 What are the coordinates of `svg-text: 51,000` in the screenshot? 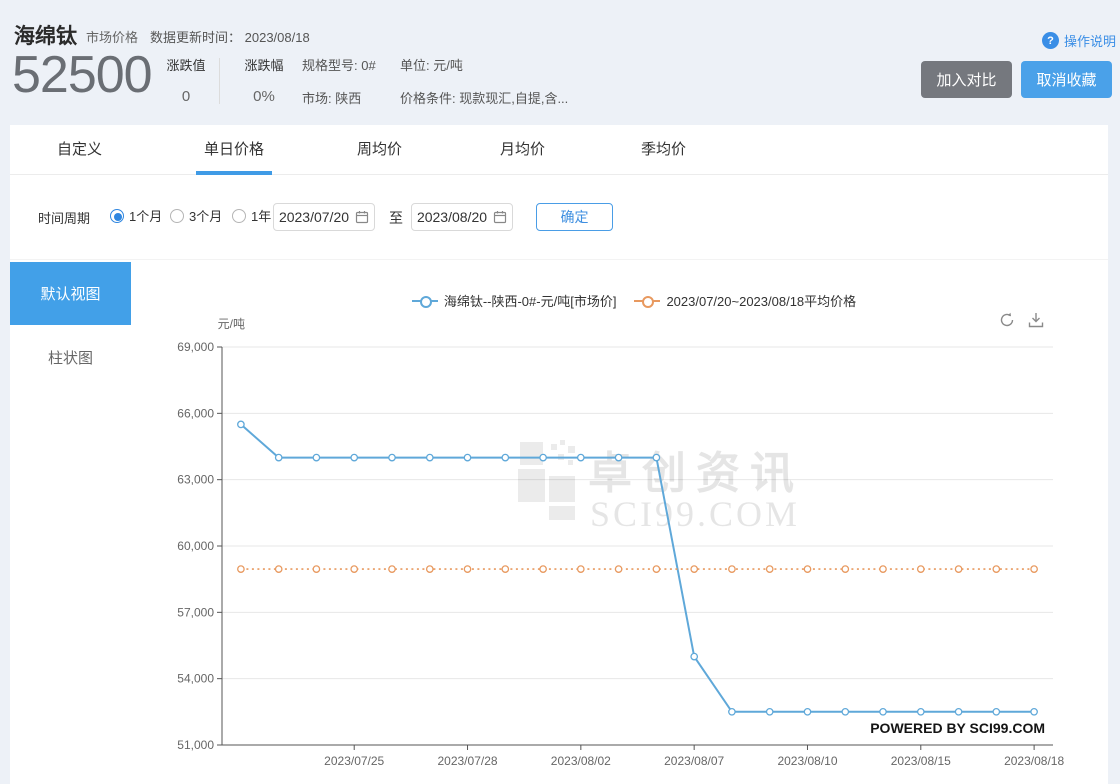 It's located at (195, 745).